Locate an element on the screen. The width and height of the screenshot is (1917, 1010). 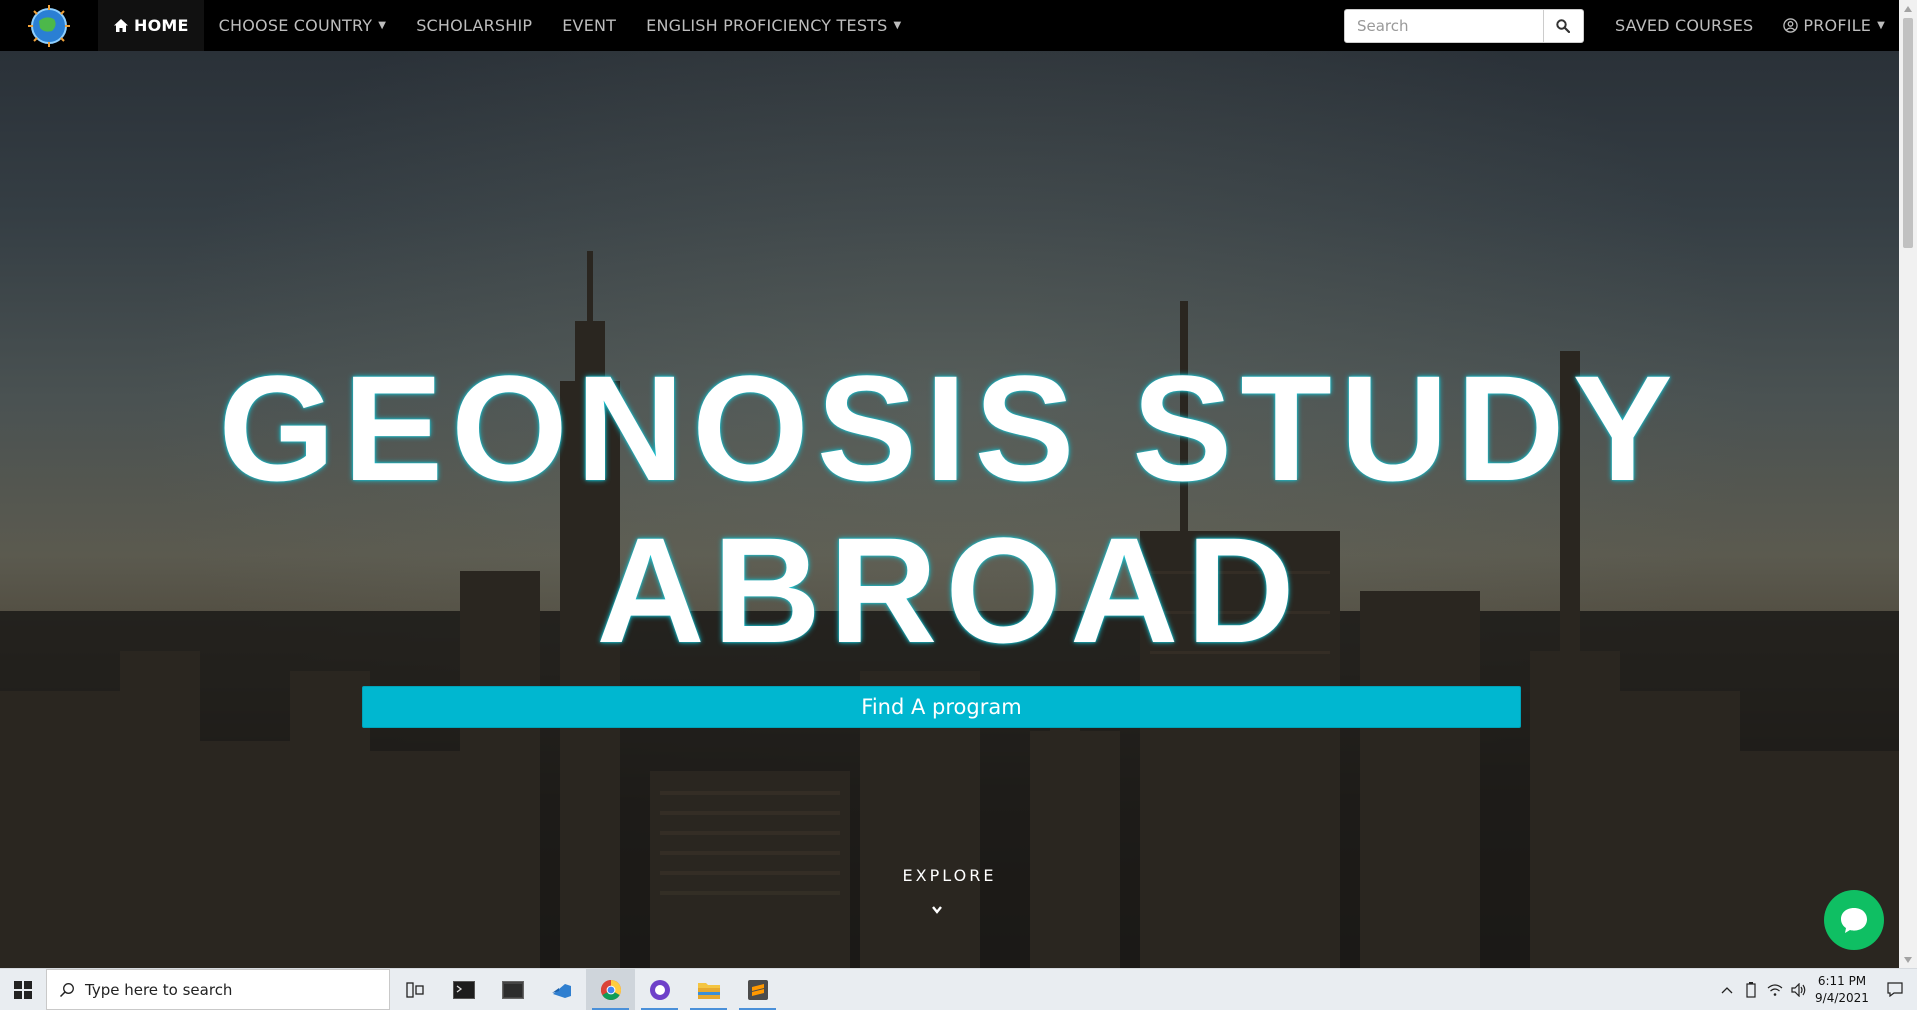
nav-search is located at coordinates (1463, 25).